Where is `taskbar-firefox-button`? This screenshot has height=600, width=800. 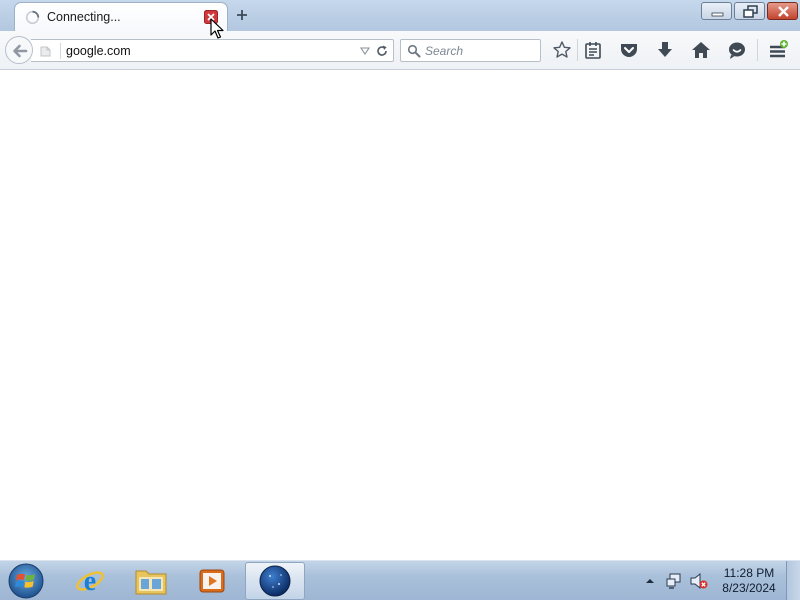 taskbar-firefox-button is located at coordinates (275, 581).